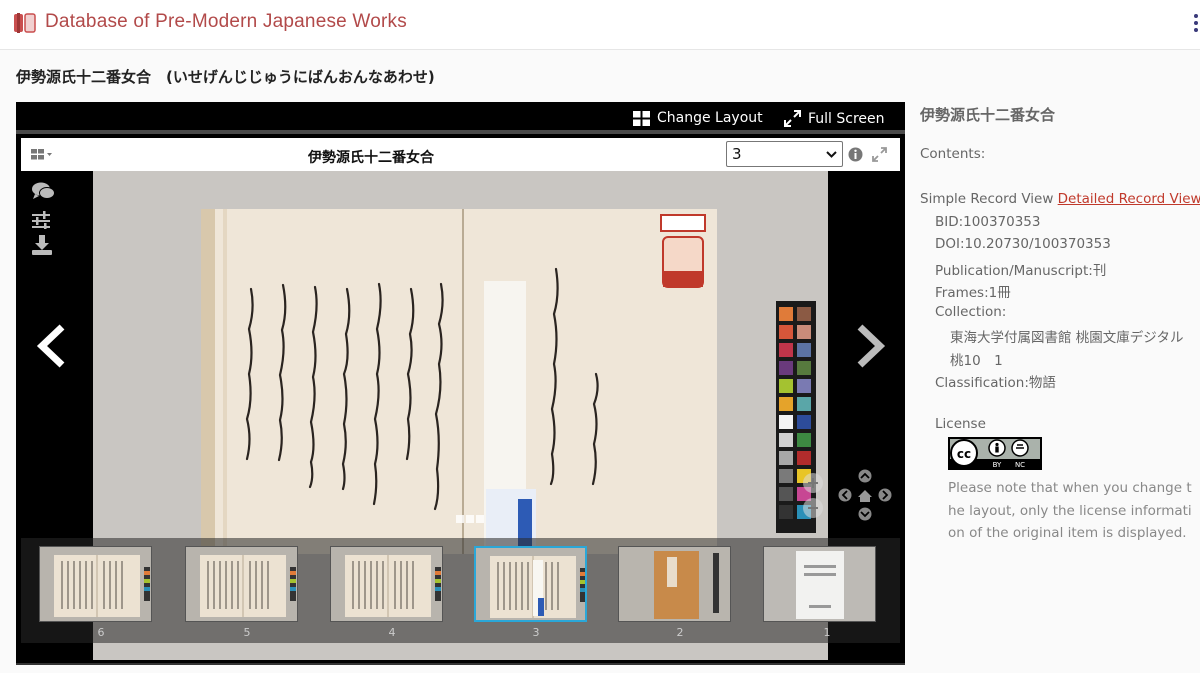  Describe the element at coordinates (41, 220) in the screenshot. I see `adjust-sliders-icon` at that location.